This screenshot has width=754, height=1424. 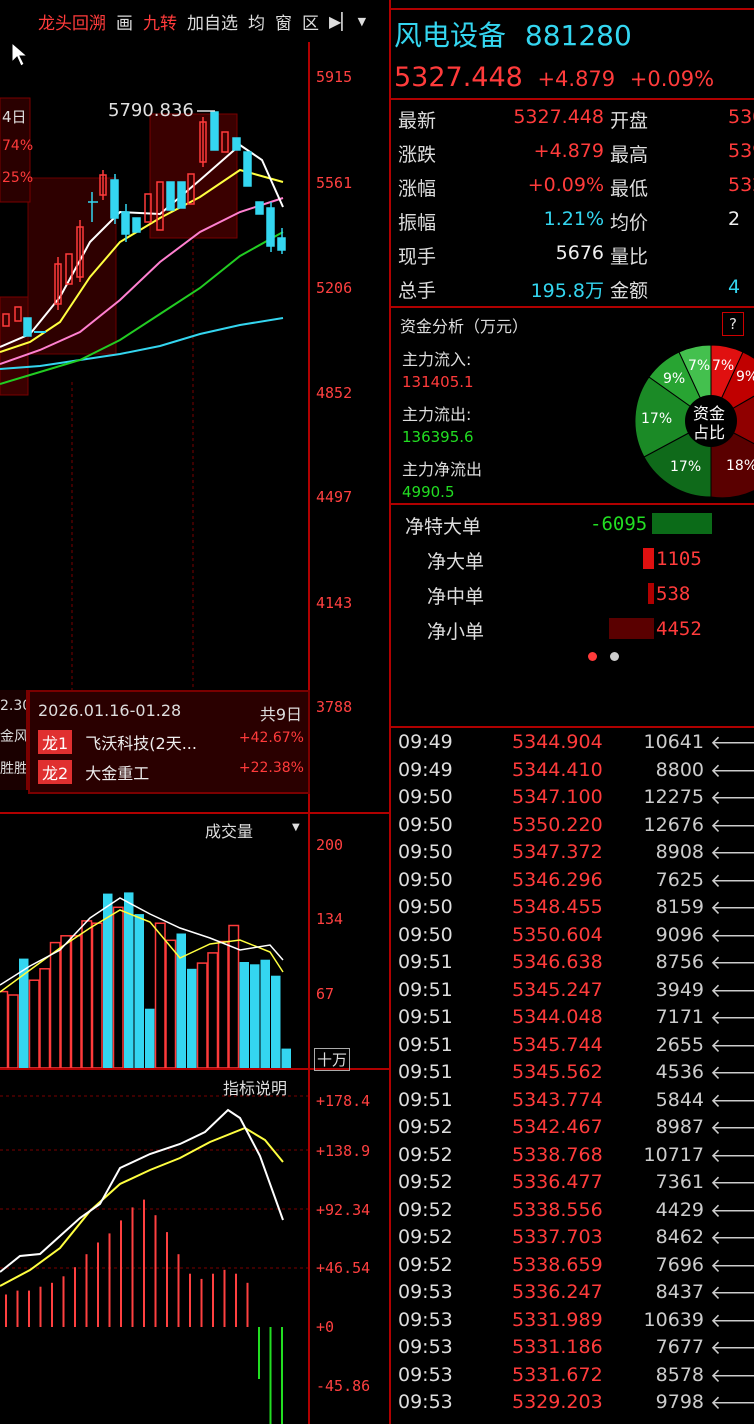 What do you see at coordinates (679, 1017) in the screenshot?
I see `tick-volume: 7171` at bounding box center [679, 1017].